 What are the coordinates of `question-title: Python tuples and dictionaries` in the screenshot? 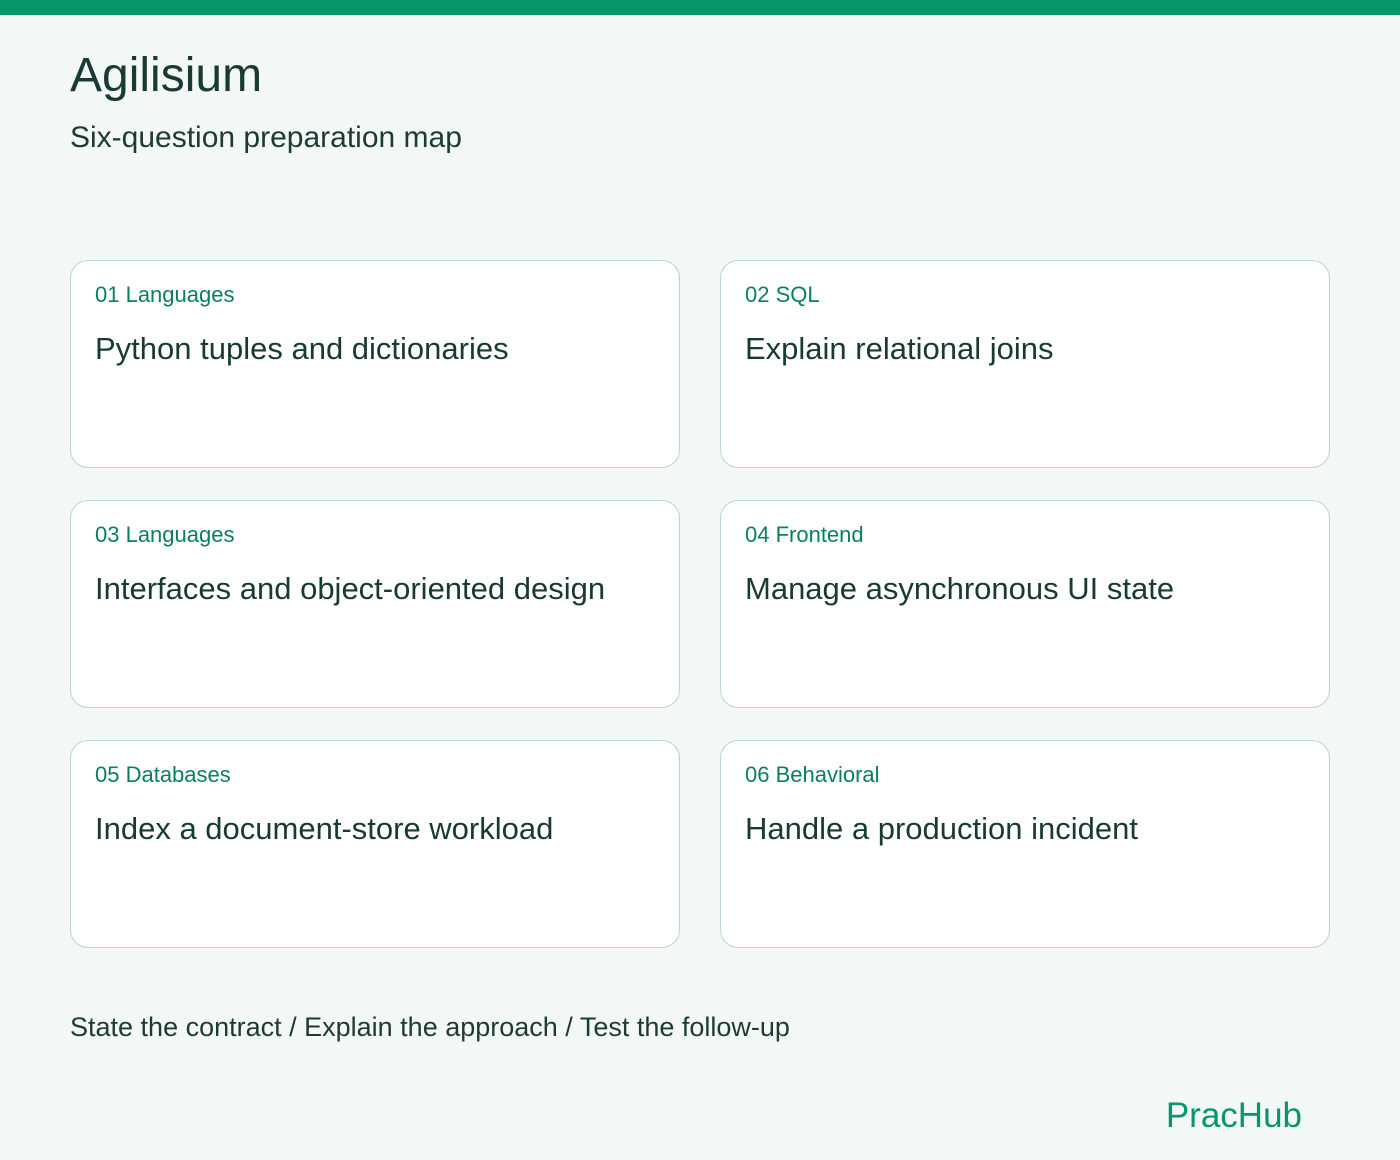 It's located at (302, 348).